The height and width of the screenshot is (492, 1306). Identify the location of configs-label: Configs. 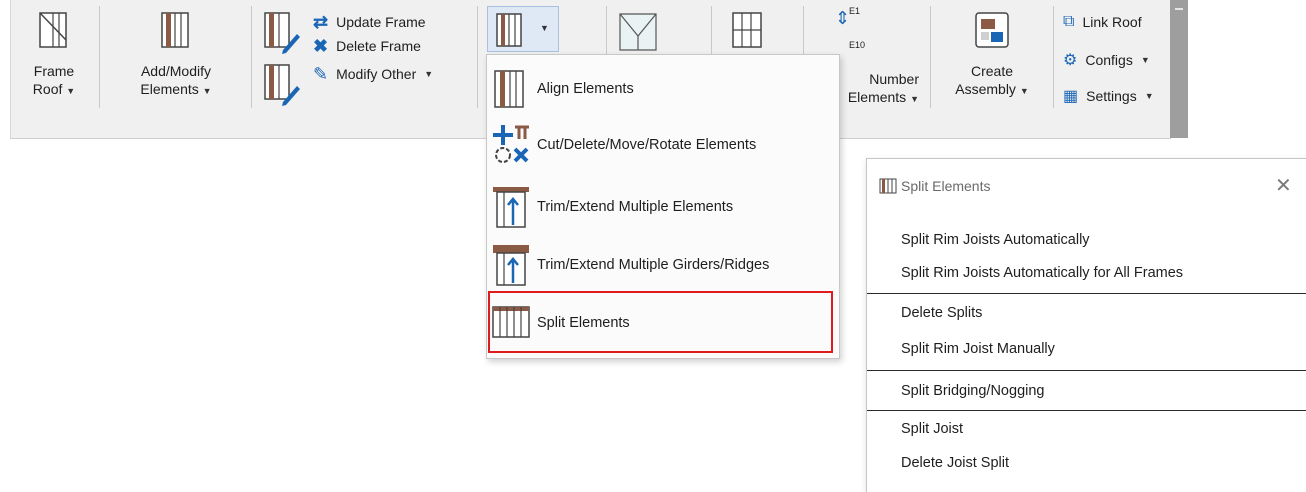
(1109, 60).